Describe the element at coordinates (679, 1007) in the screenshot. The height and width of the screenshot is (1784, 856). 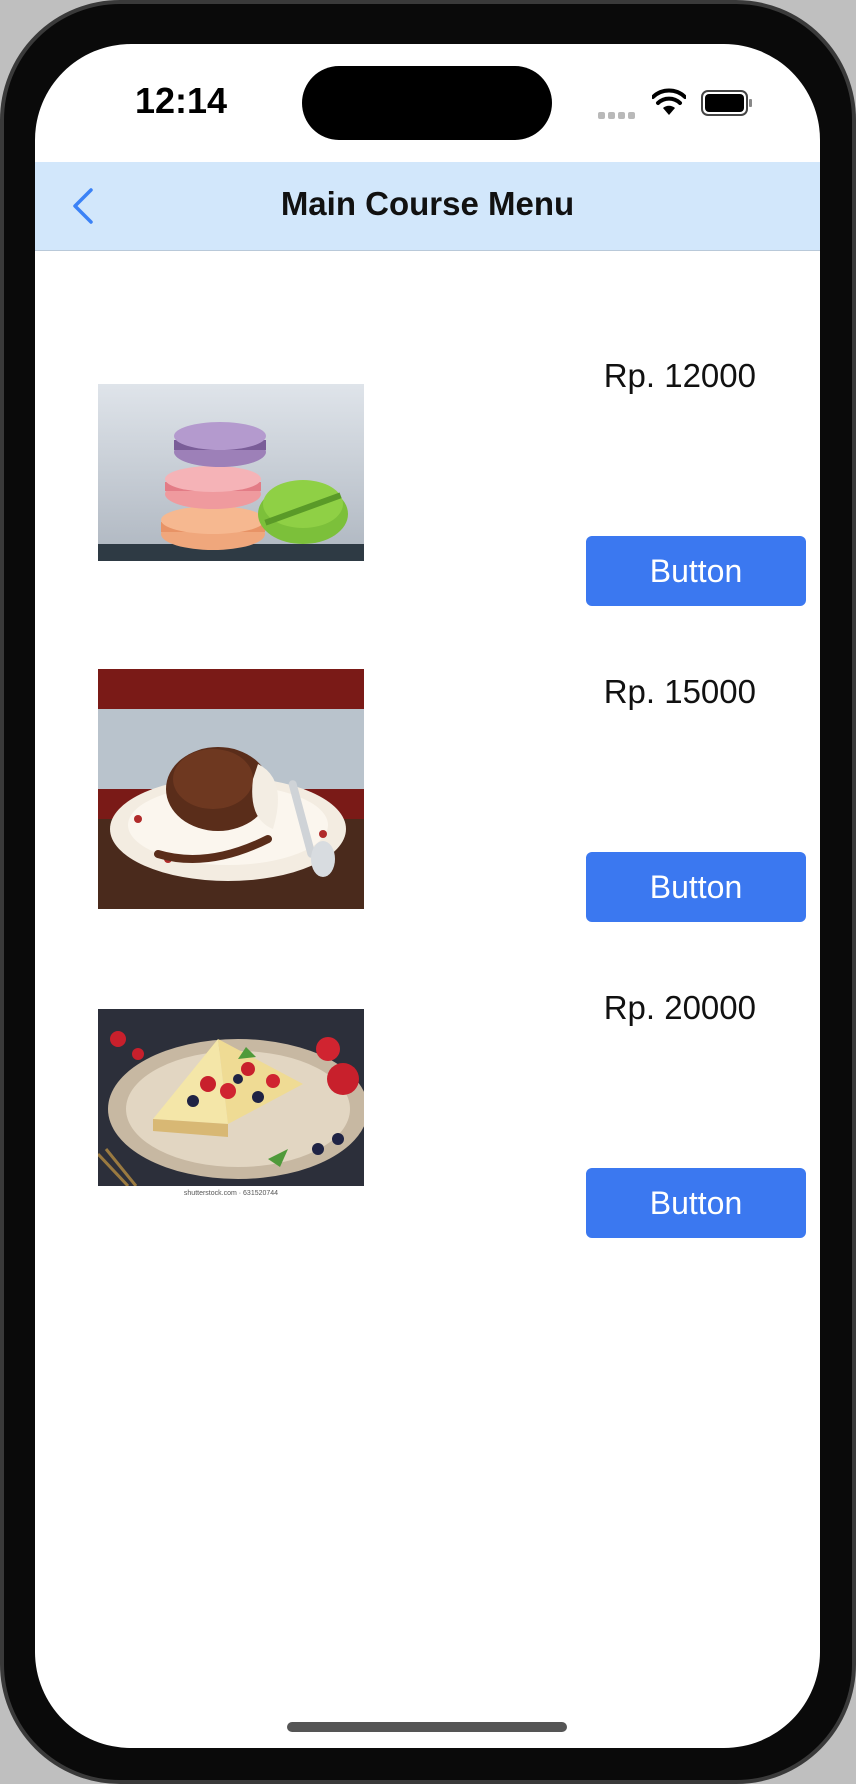
I see `item-price: Rp. 20000` at that location.